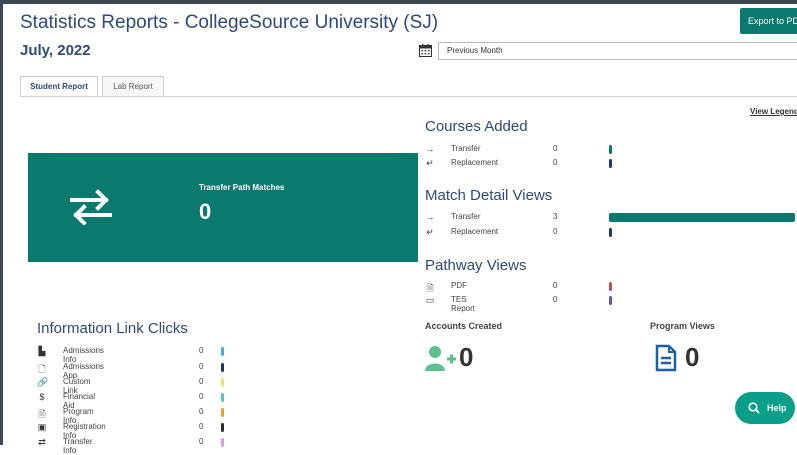 Image resolution: width=797 pixels, height=455 pixels. What do you see at coordinates (489, 195) in the screenshot?
I see `match-detail-views-title: Match Detail Views` at bounding box center [489, 195].